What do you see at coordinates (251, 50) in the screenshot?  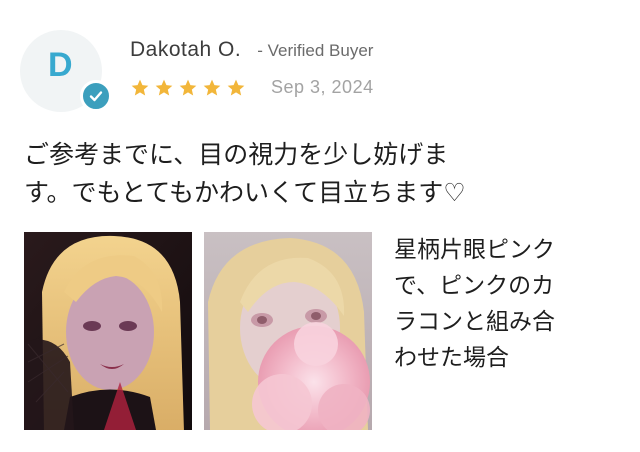 I see `reviewer-header: Dakotah O. - Verified Buyer` at bounding box center [251, 50].